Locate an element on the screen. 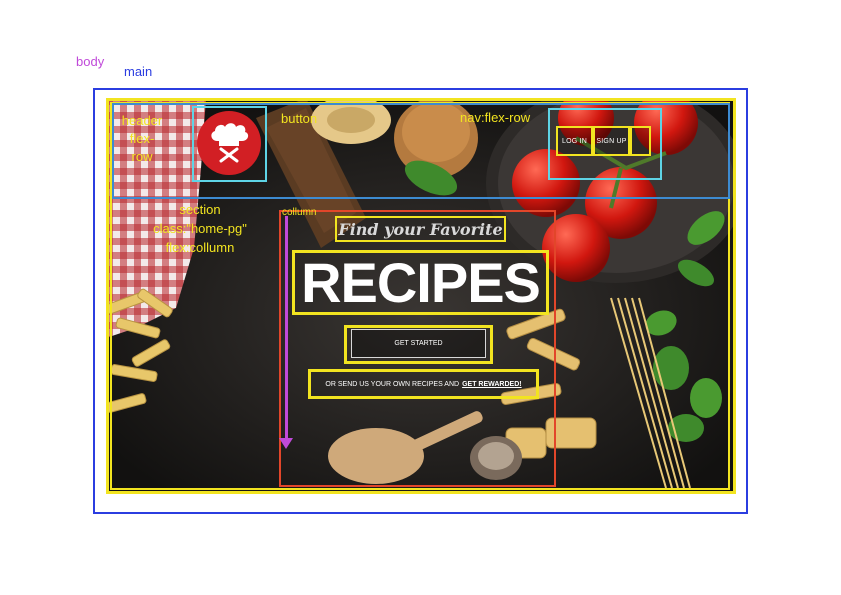  nav-annotation-label: nav:flex-row is located at coordinates (495, 117).